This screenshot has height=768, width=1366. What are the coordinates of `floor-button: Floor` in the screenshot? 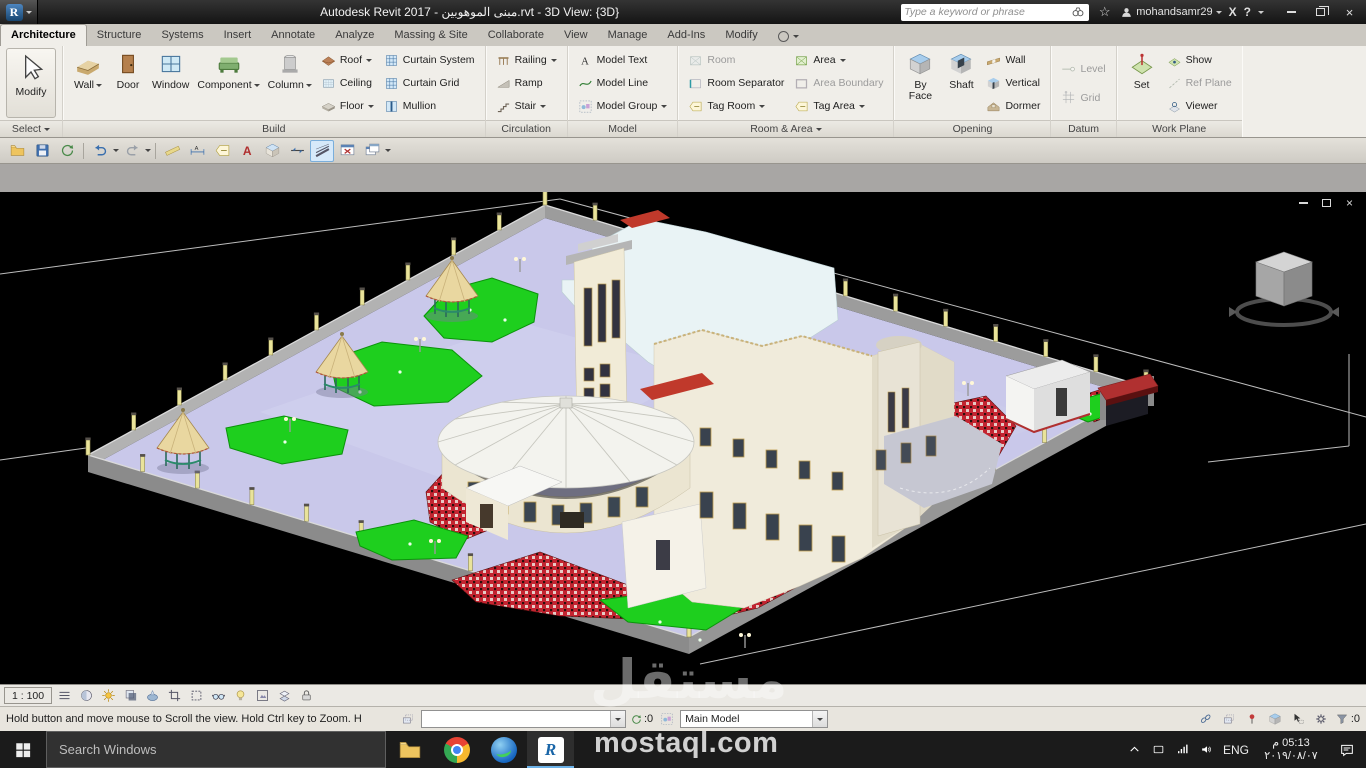 It's located at (347, 106).